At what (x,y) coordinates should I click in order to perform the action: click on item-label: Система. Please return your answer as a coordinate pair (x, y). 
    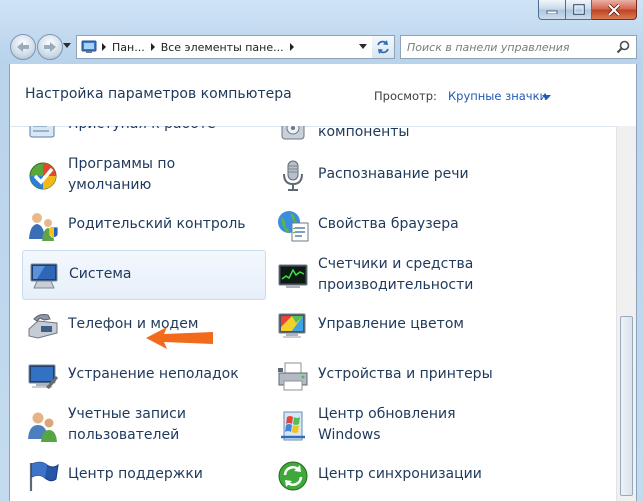
    Looking at the image, I should click on (100, 274).